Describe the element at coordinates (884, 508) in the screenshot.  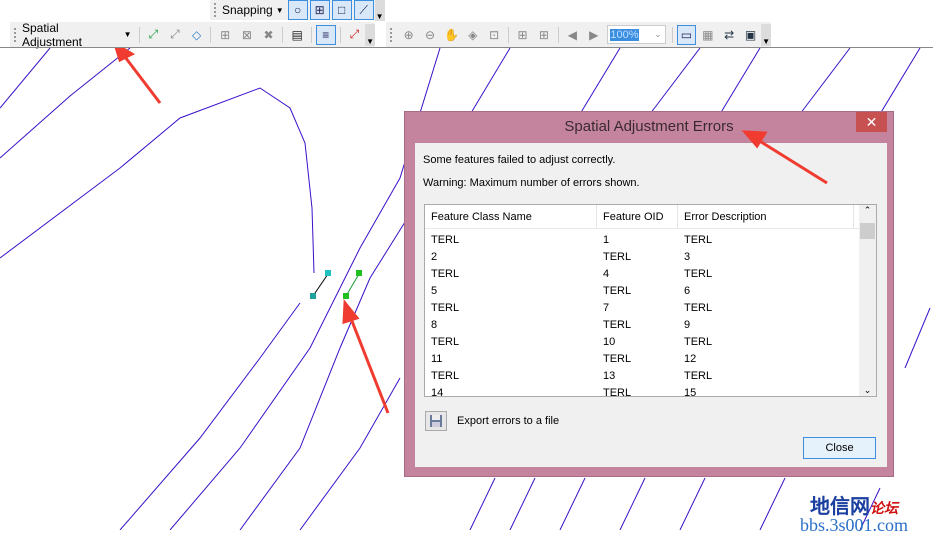
I see `watermark-accent: 论坛` at that location.